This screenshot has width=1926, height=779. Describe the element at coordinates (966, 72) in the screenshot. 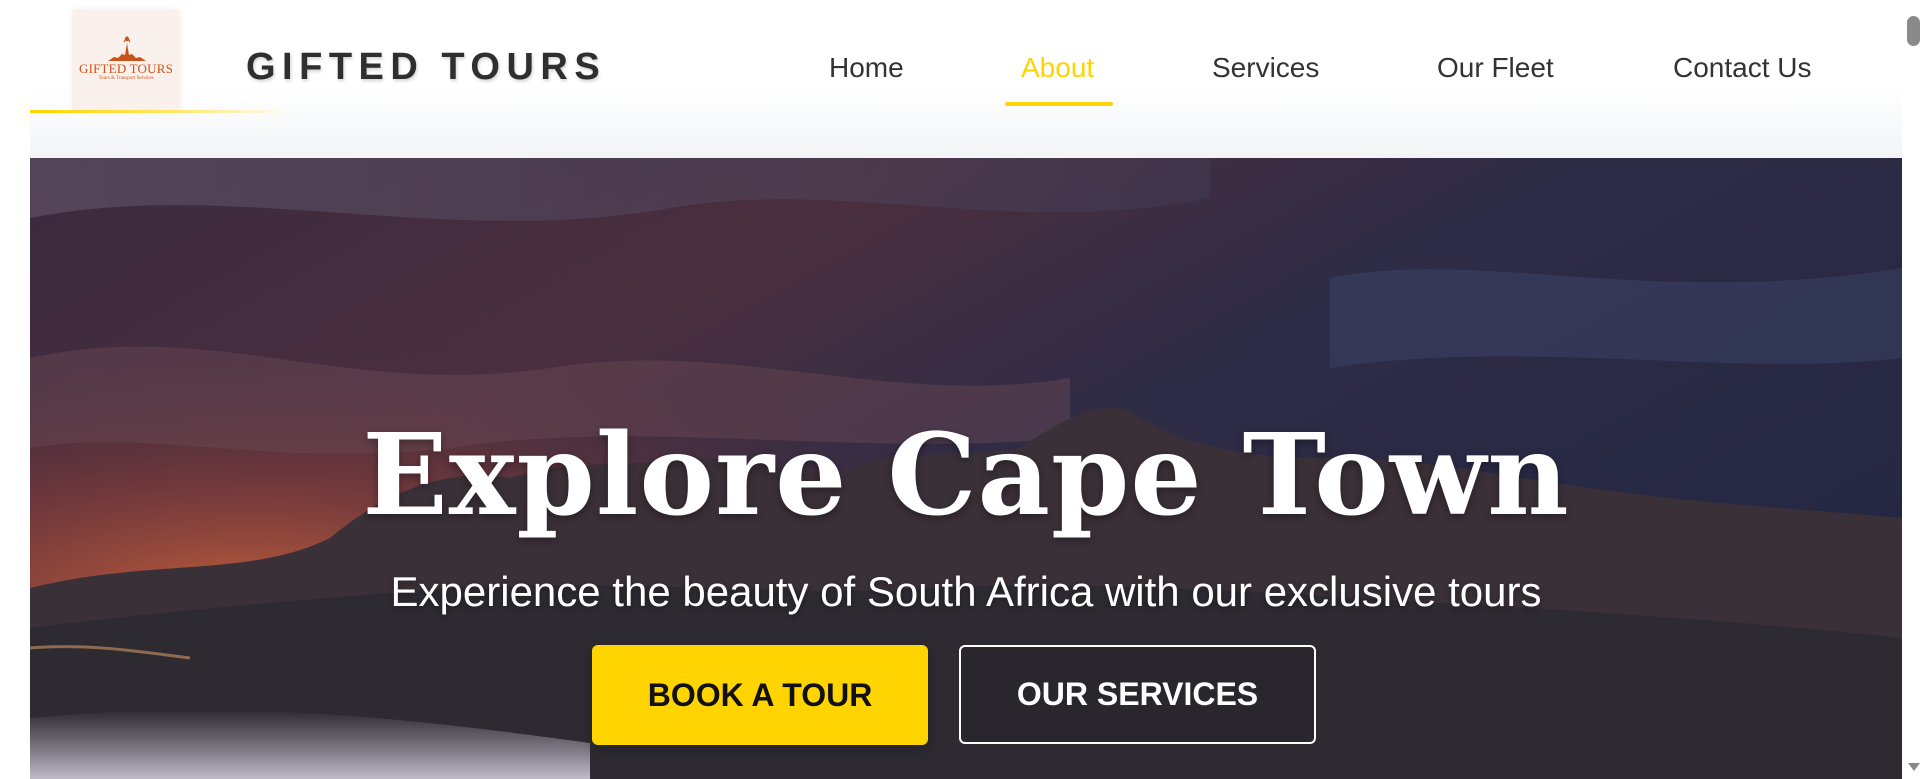

I see `main-nav: Home About Services Our Fleet Contact Us` at that location.